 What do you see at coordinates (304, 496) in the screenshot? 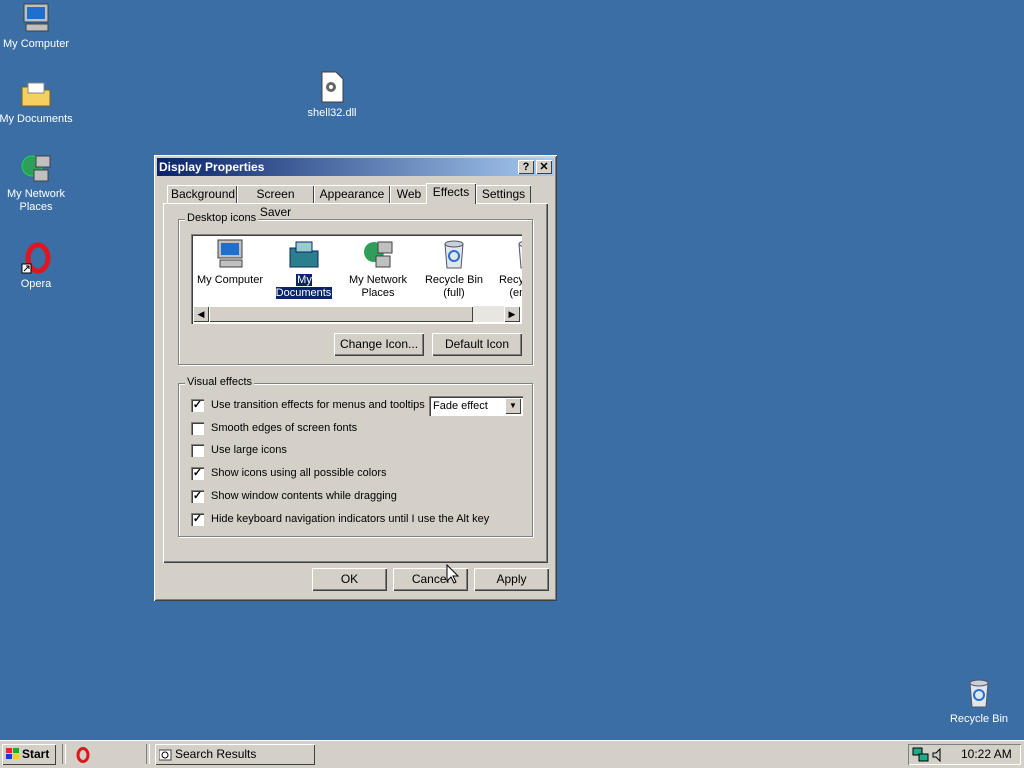
I see `option-label: Show window contents while dragging` at bounding box center [304, 496].